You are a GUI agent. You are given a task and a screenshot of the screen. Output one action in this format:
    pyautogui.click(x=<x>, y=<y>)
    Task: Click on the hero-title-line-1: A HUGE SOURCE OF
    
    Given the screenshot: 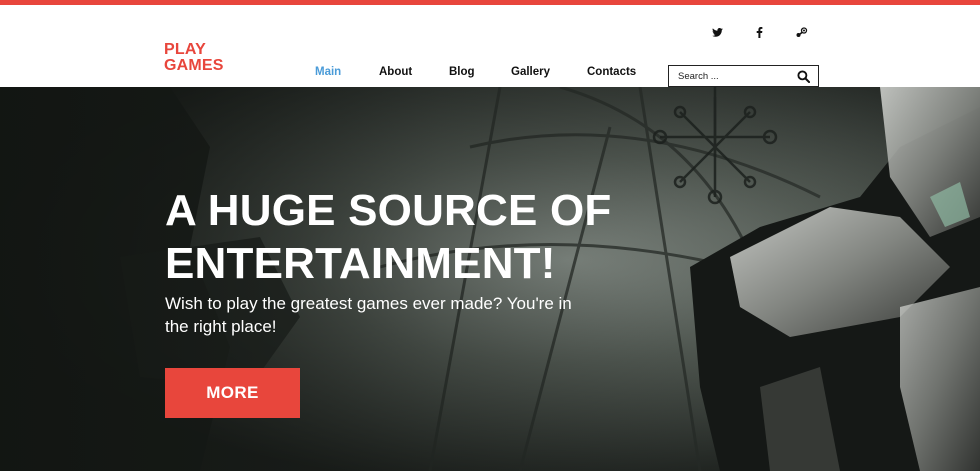 What is the action you would take?
    pyautogui.click(x=388, y=210)
    